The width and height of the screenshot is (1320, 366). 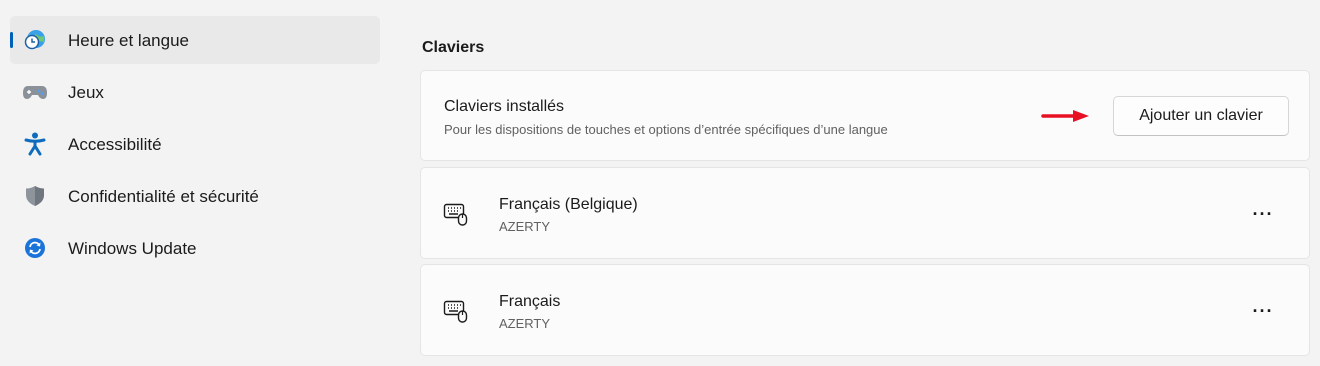 I want to click on sidebar-item-jeux: Jeux, so click(x=195, y=92).